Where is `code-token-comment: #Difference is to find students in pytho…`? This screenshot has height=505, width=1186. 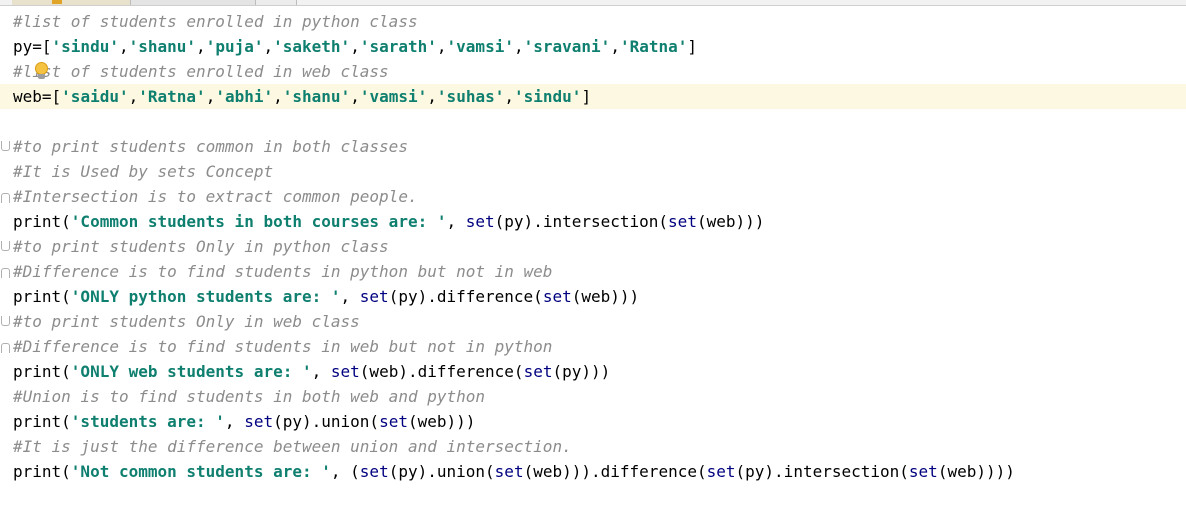 code-token-comment: #Difference is to find students in pytho… is located at coordinates (283, 271).